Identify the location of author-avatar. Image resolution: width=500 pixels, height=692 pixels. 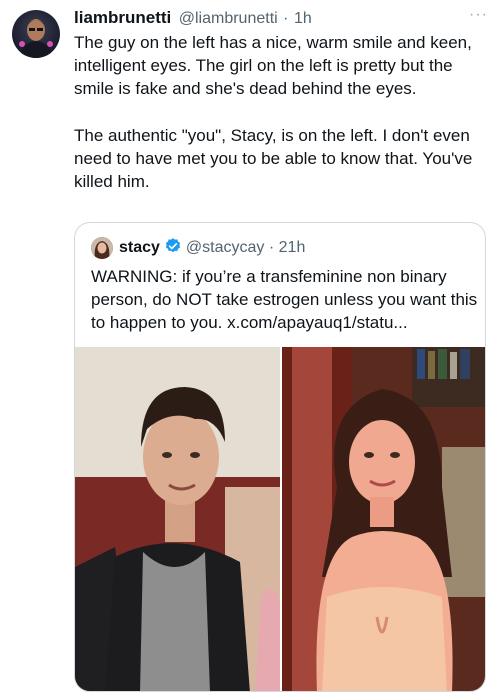
(36, 34).